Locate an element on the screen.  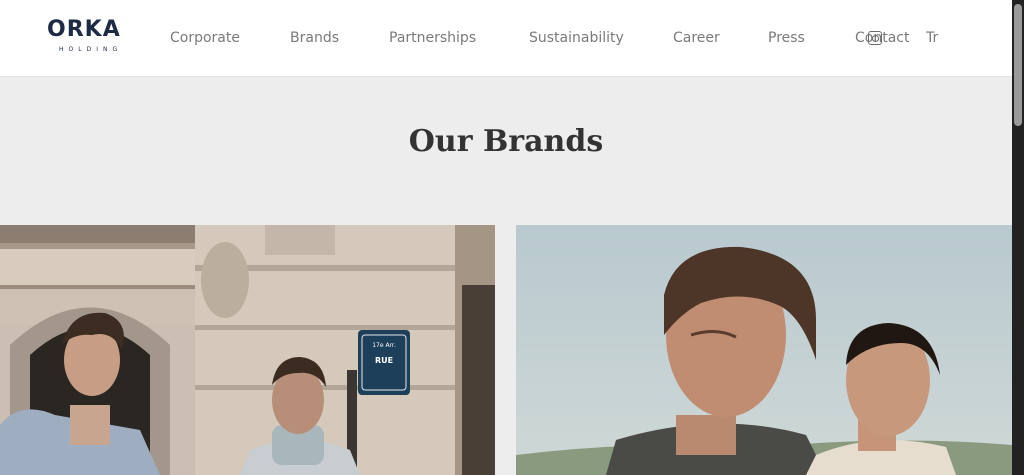
nav-corporate: Corporate is located at coordinates (205, 38).